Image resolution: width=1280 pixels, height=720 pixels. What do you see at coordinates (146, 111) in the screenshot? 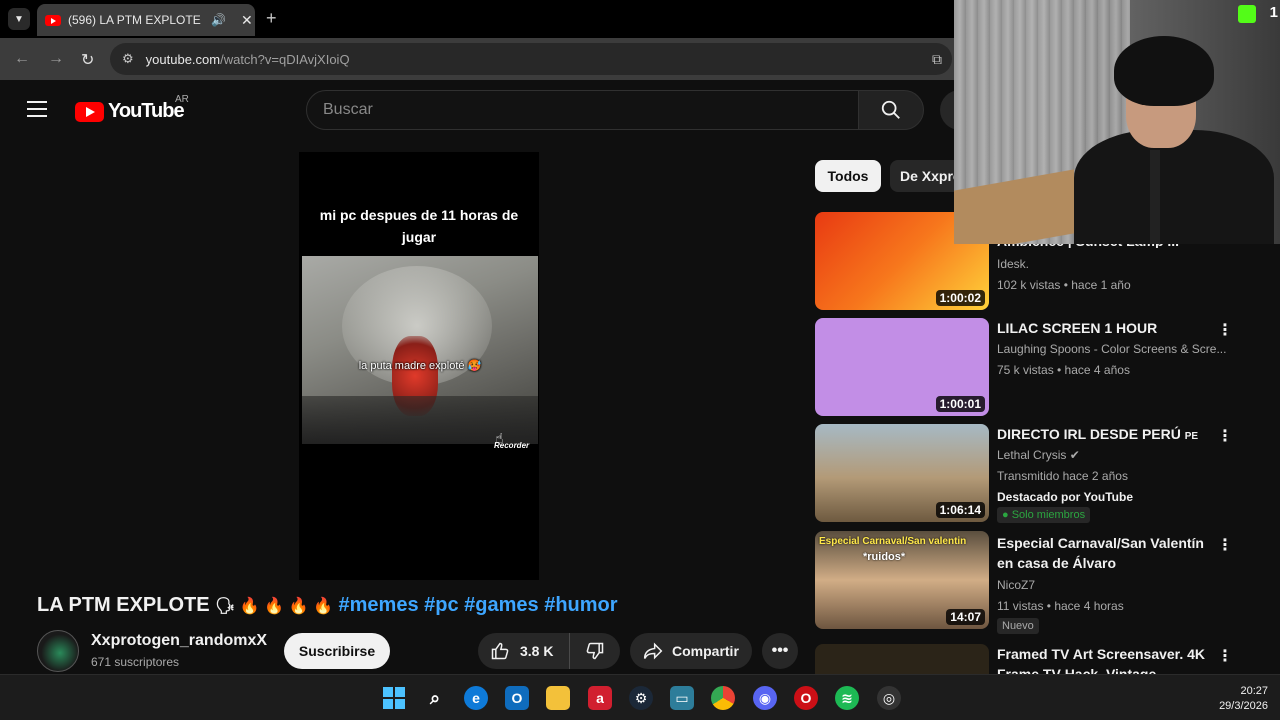
I see `youtube-logo-text: YouTube` at bounding box center [146, 111].